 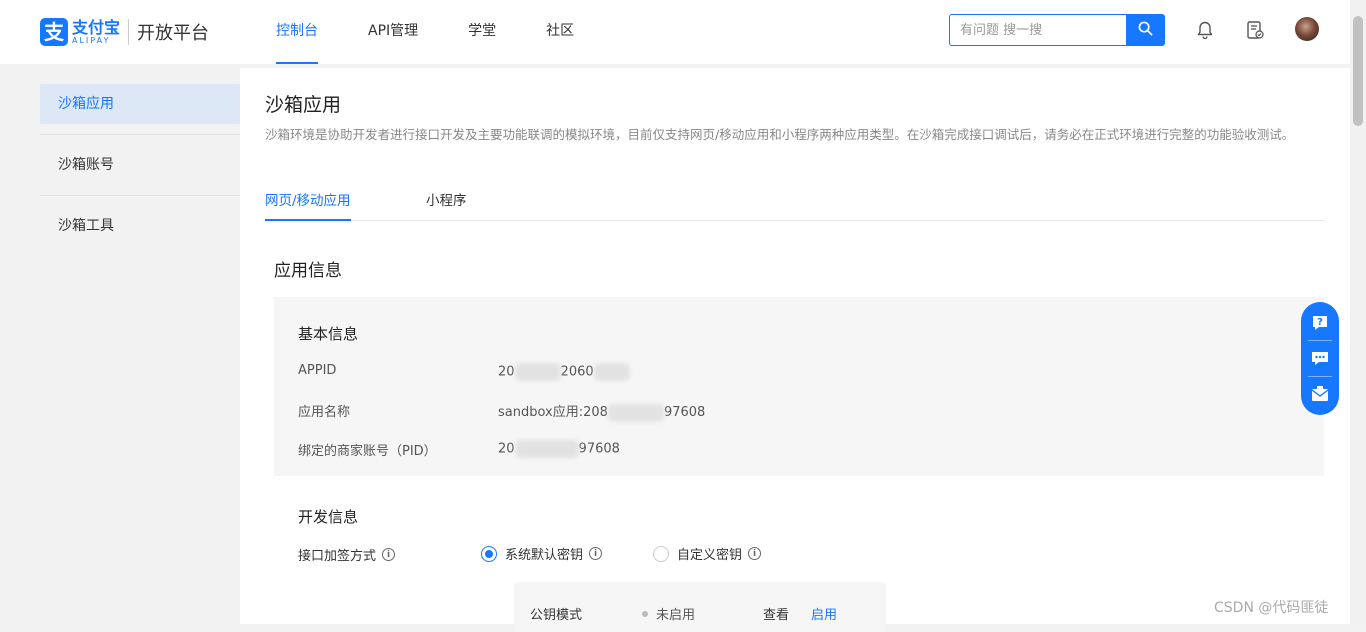 What do you see at coordinates (553, 412) in the screenshot?
I see `app-name-prefix: sandbox应用:208` at bounding box center [553, 412].